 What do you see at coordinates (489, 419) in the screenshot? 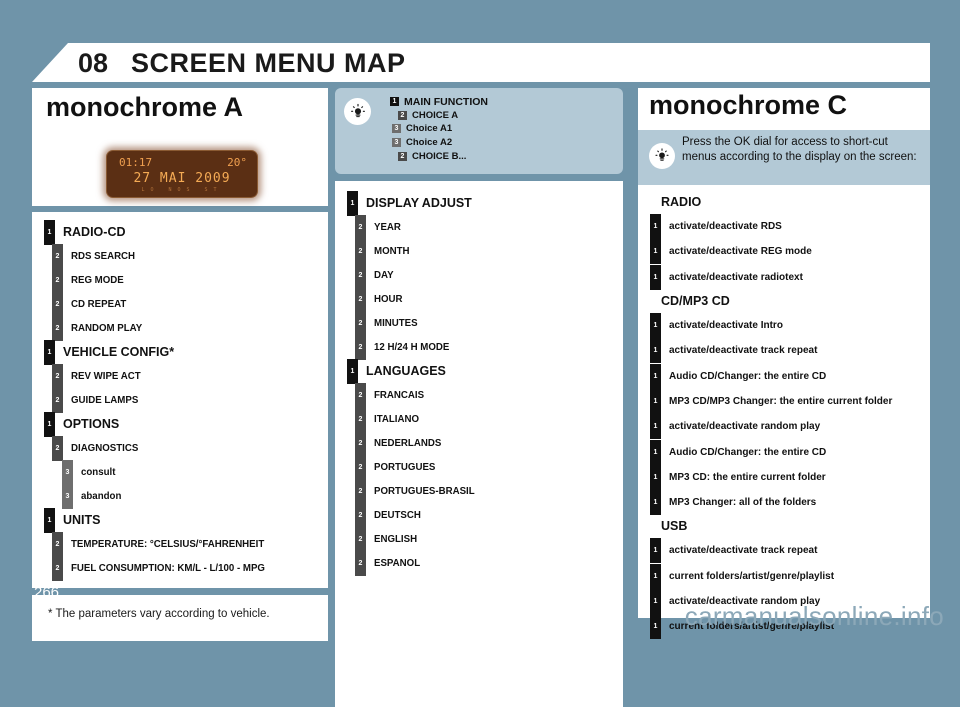
I see `menu-item-level-2: 2 ITALIANO` at bounding box center [489, 419].